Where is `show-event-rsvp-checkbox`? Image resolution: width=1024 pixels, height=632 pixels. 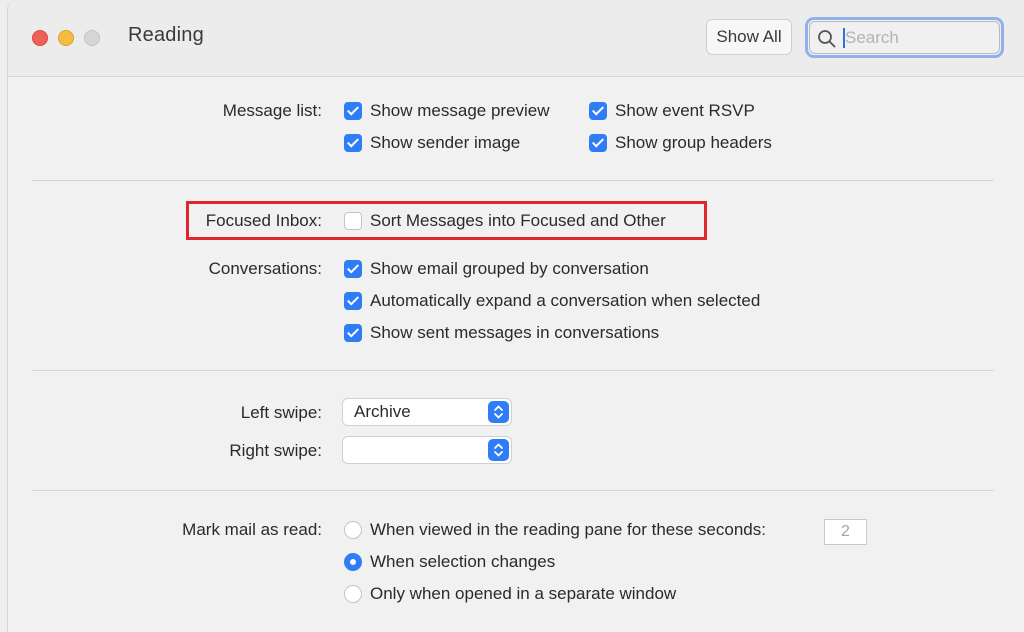 show-event-rsvp-checkbox is located at coordinates (598, 111).